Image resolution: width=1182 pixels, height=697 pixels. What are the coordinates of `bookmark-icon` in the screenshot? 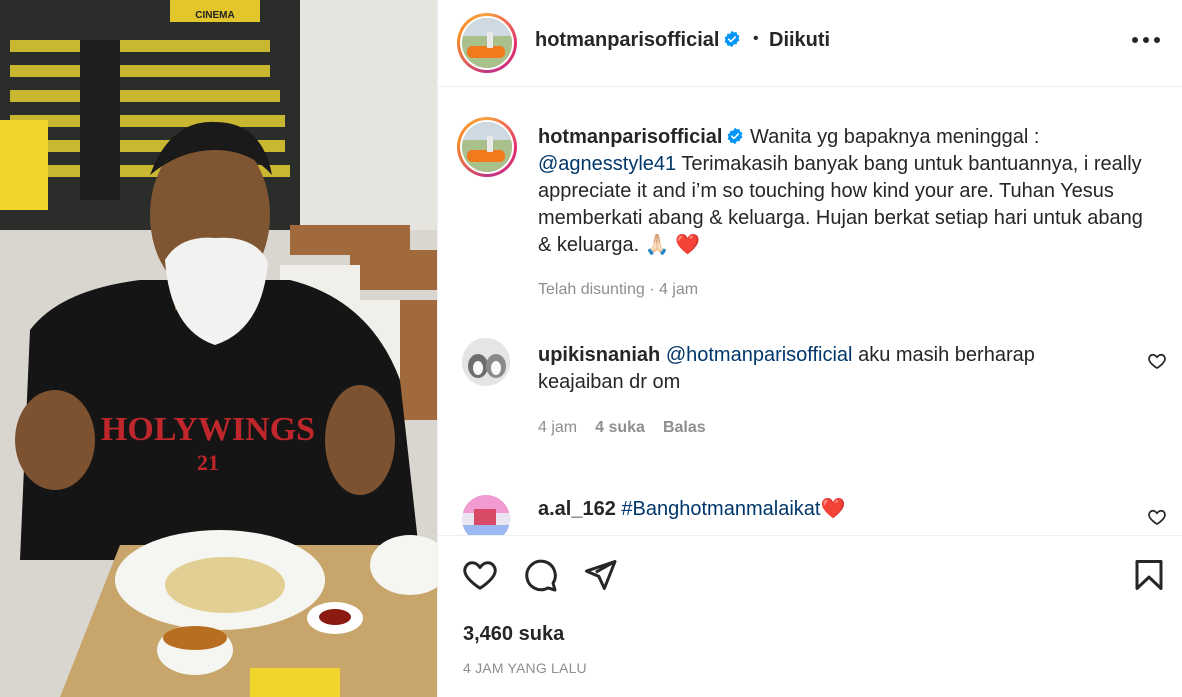 It's located at (1149, 575).